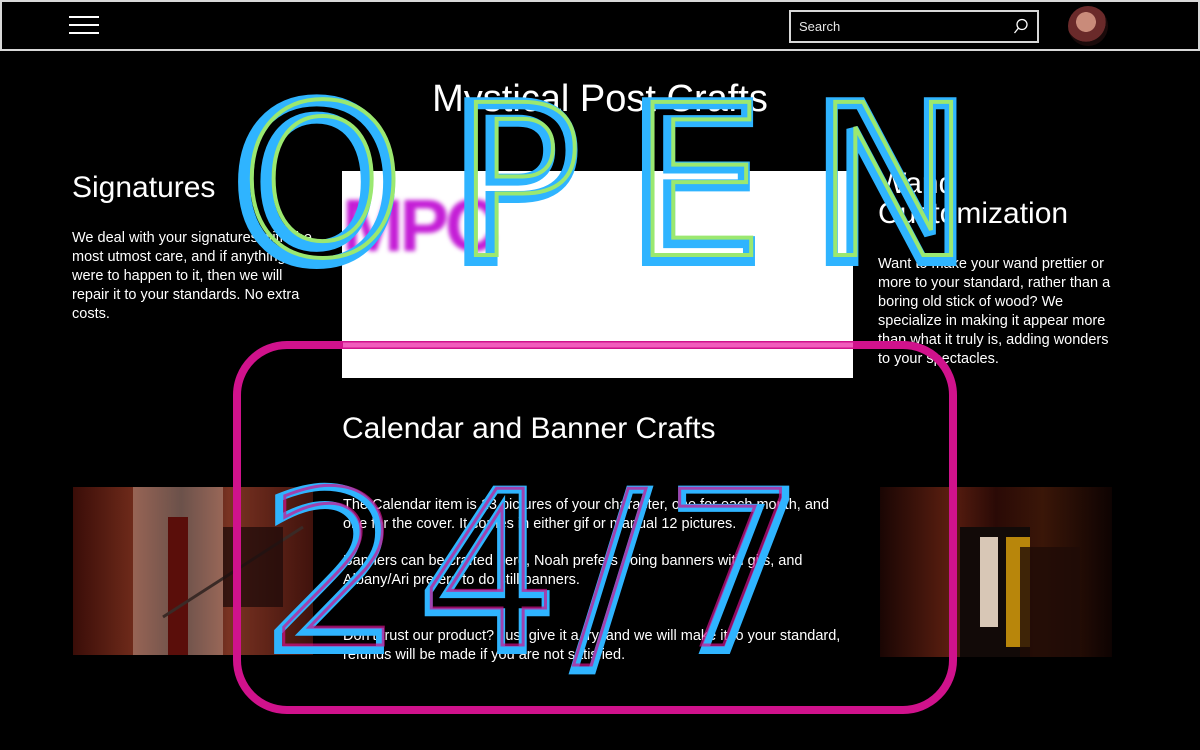 Image resolution: width=1200 pixels, height=750 pixels. What do you see at coordinates (84, 26) in the screenshot?
I see `hamburger-menu-icon` at bounding box center [84, 26].